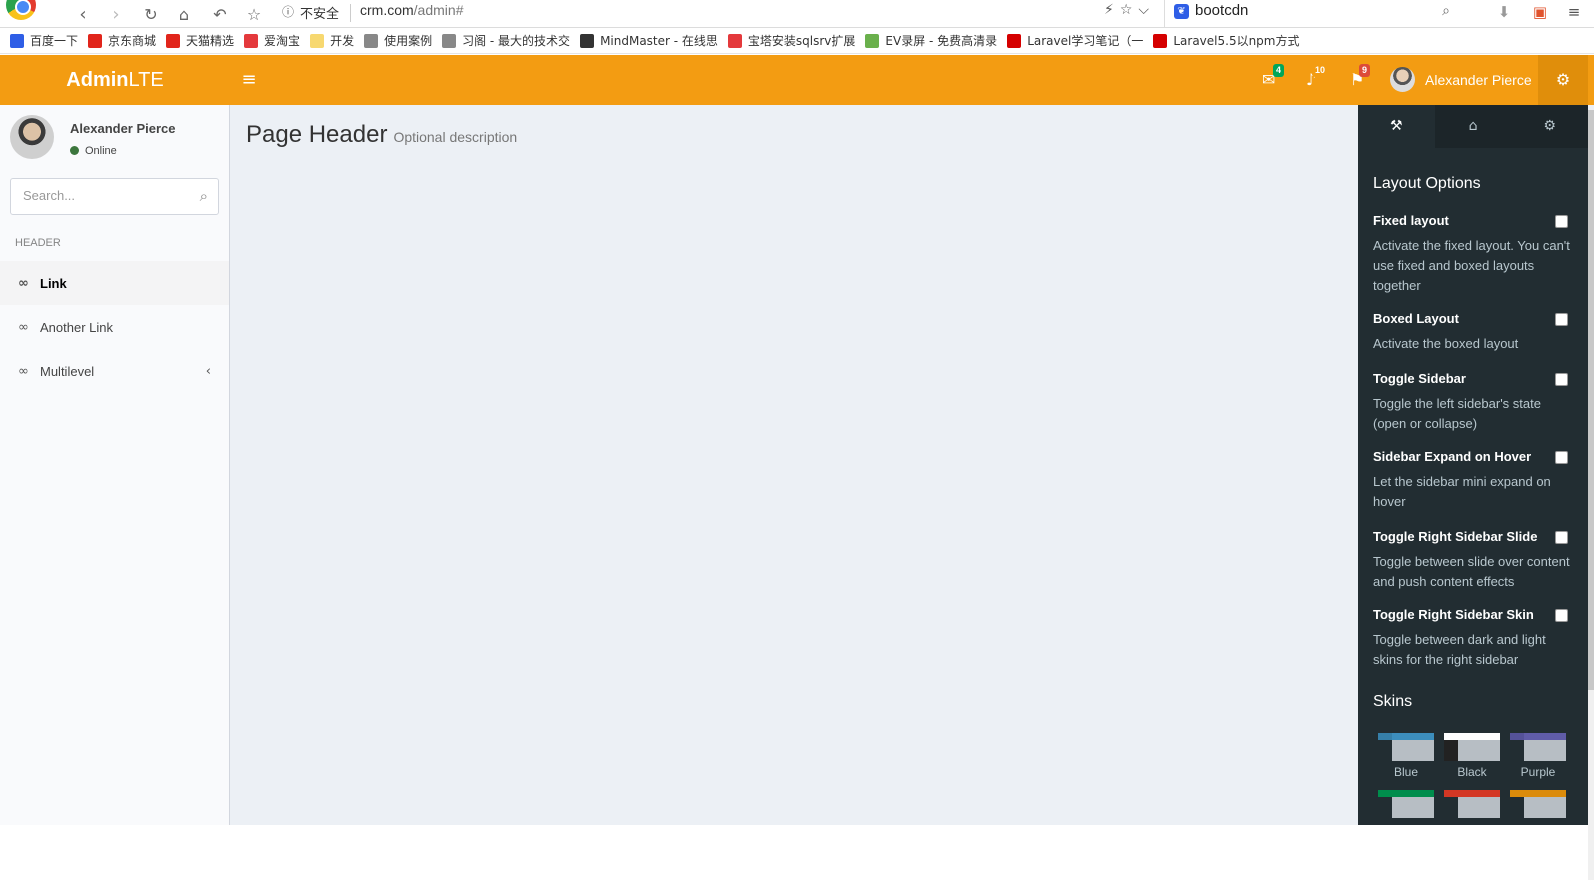  Describe the element at coordinates (1549, 126) in the screenshot. I see `gears-icon: ⚙` at that location.